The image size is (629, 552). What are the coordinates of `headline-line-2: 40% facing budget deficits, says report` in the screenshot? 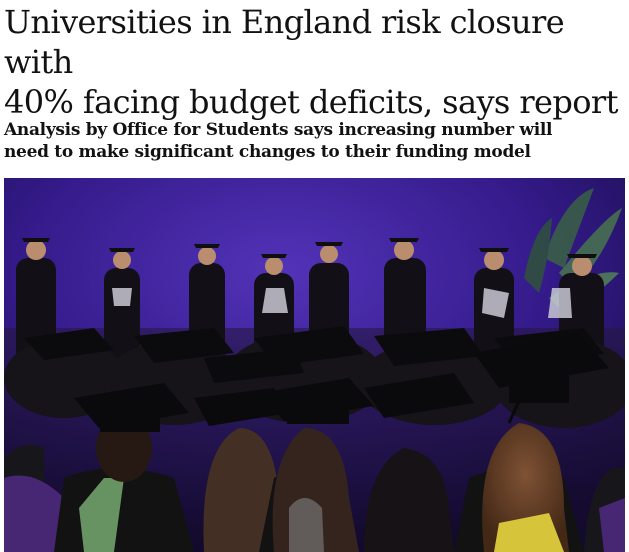 It's located at (311, 102).